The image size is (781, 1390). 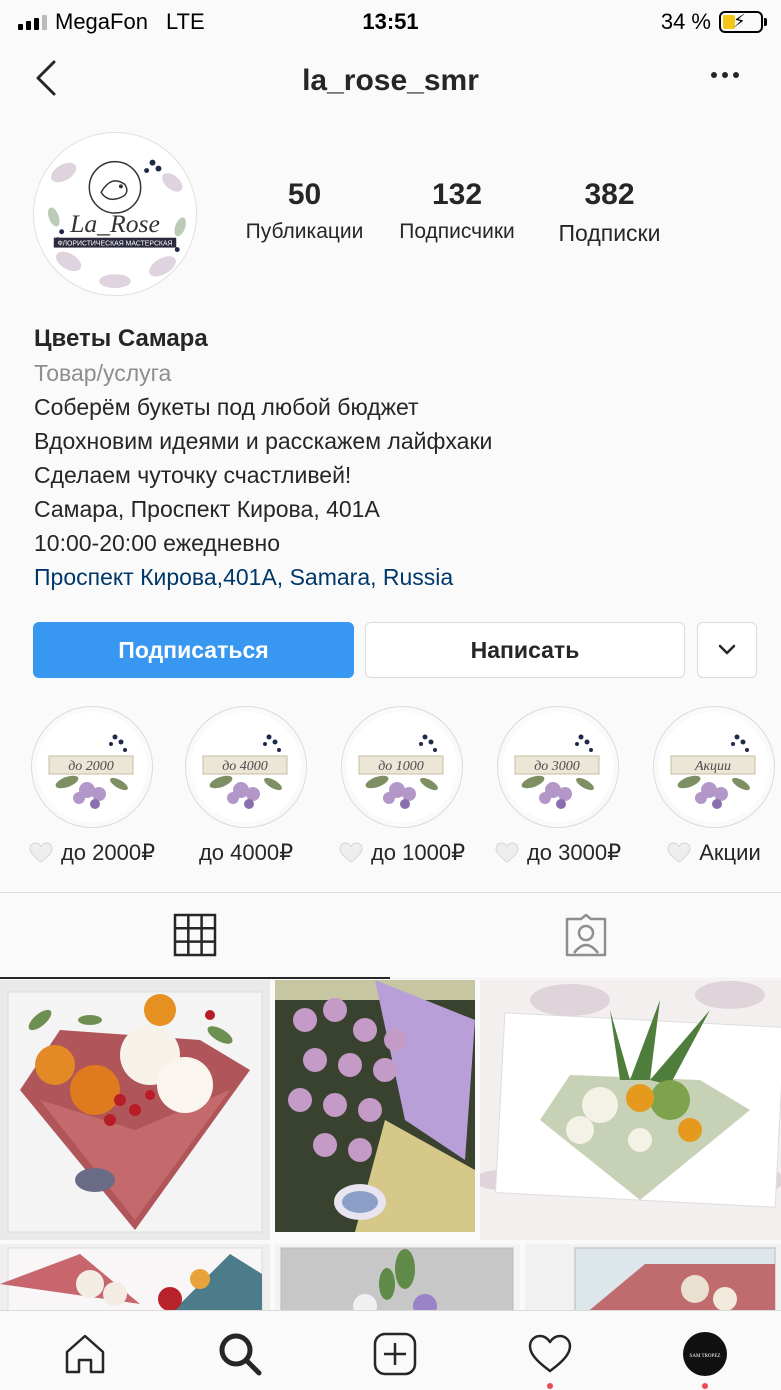 What do you see at coordinates (32, 22) in the screenshot?
I see `signal-icon` at bounding box center [32, 22].